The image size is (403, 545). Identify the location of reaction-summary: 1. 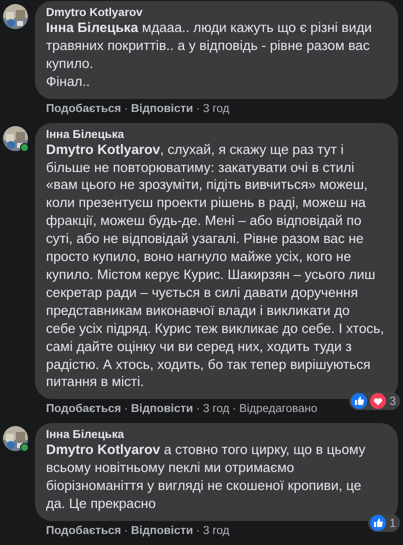
(384, 523).